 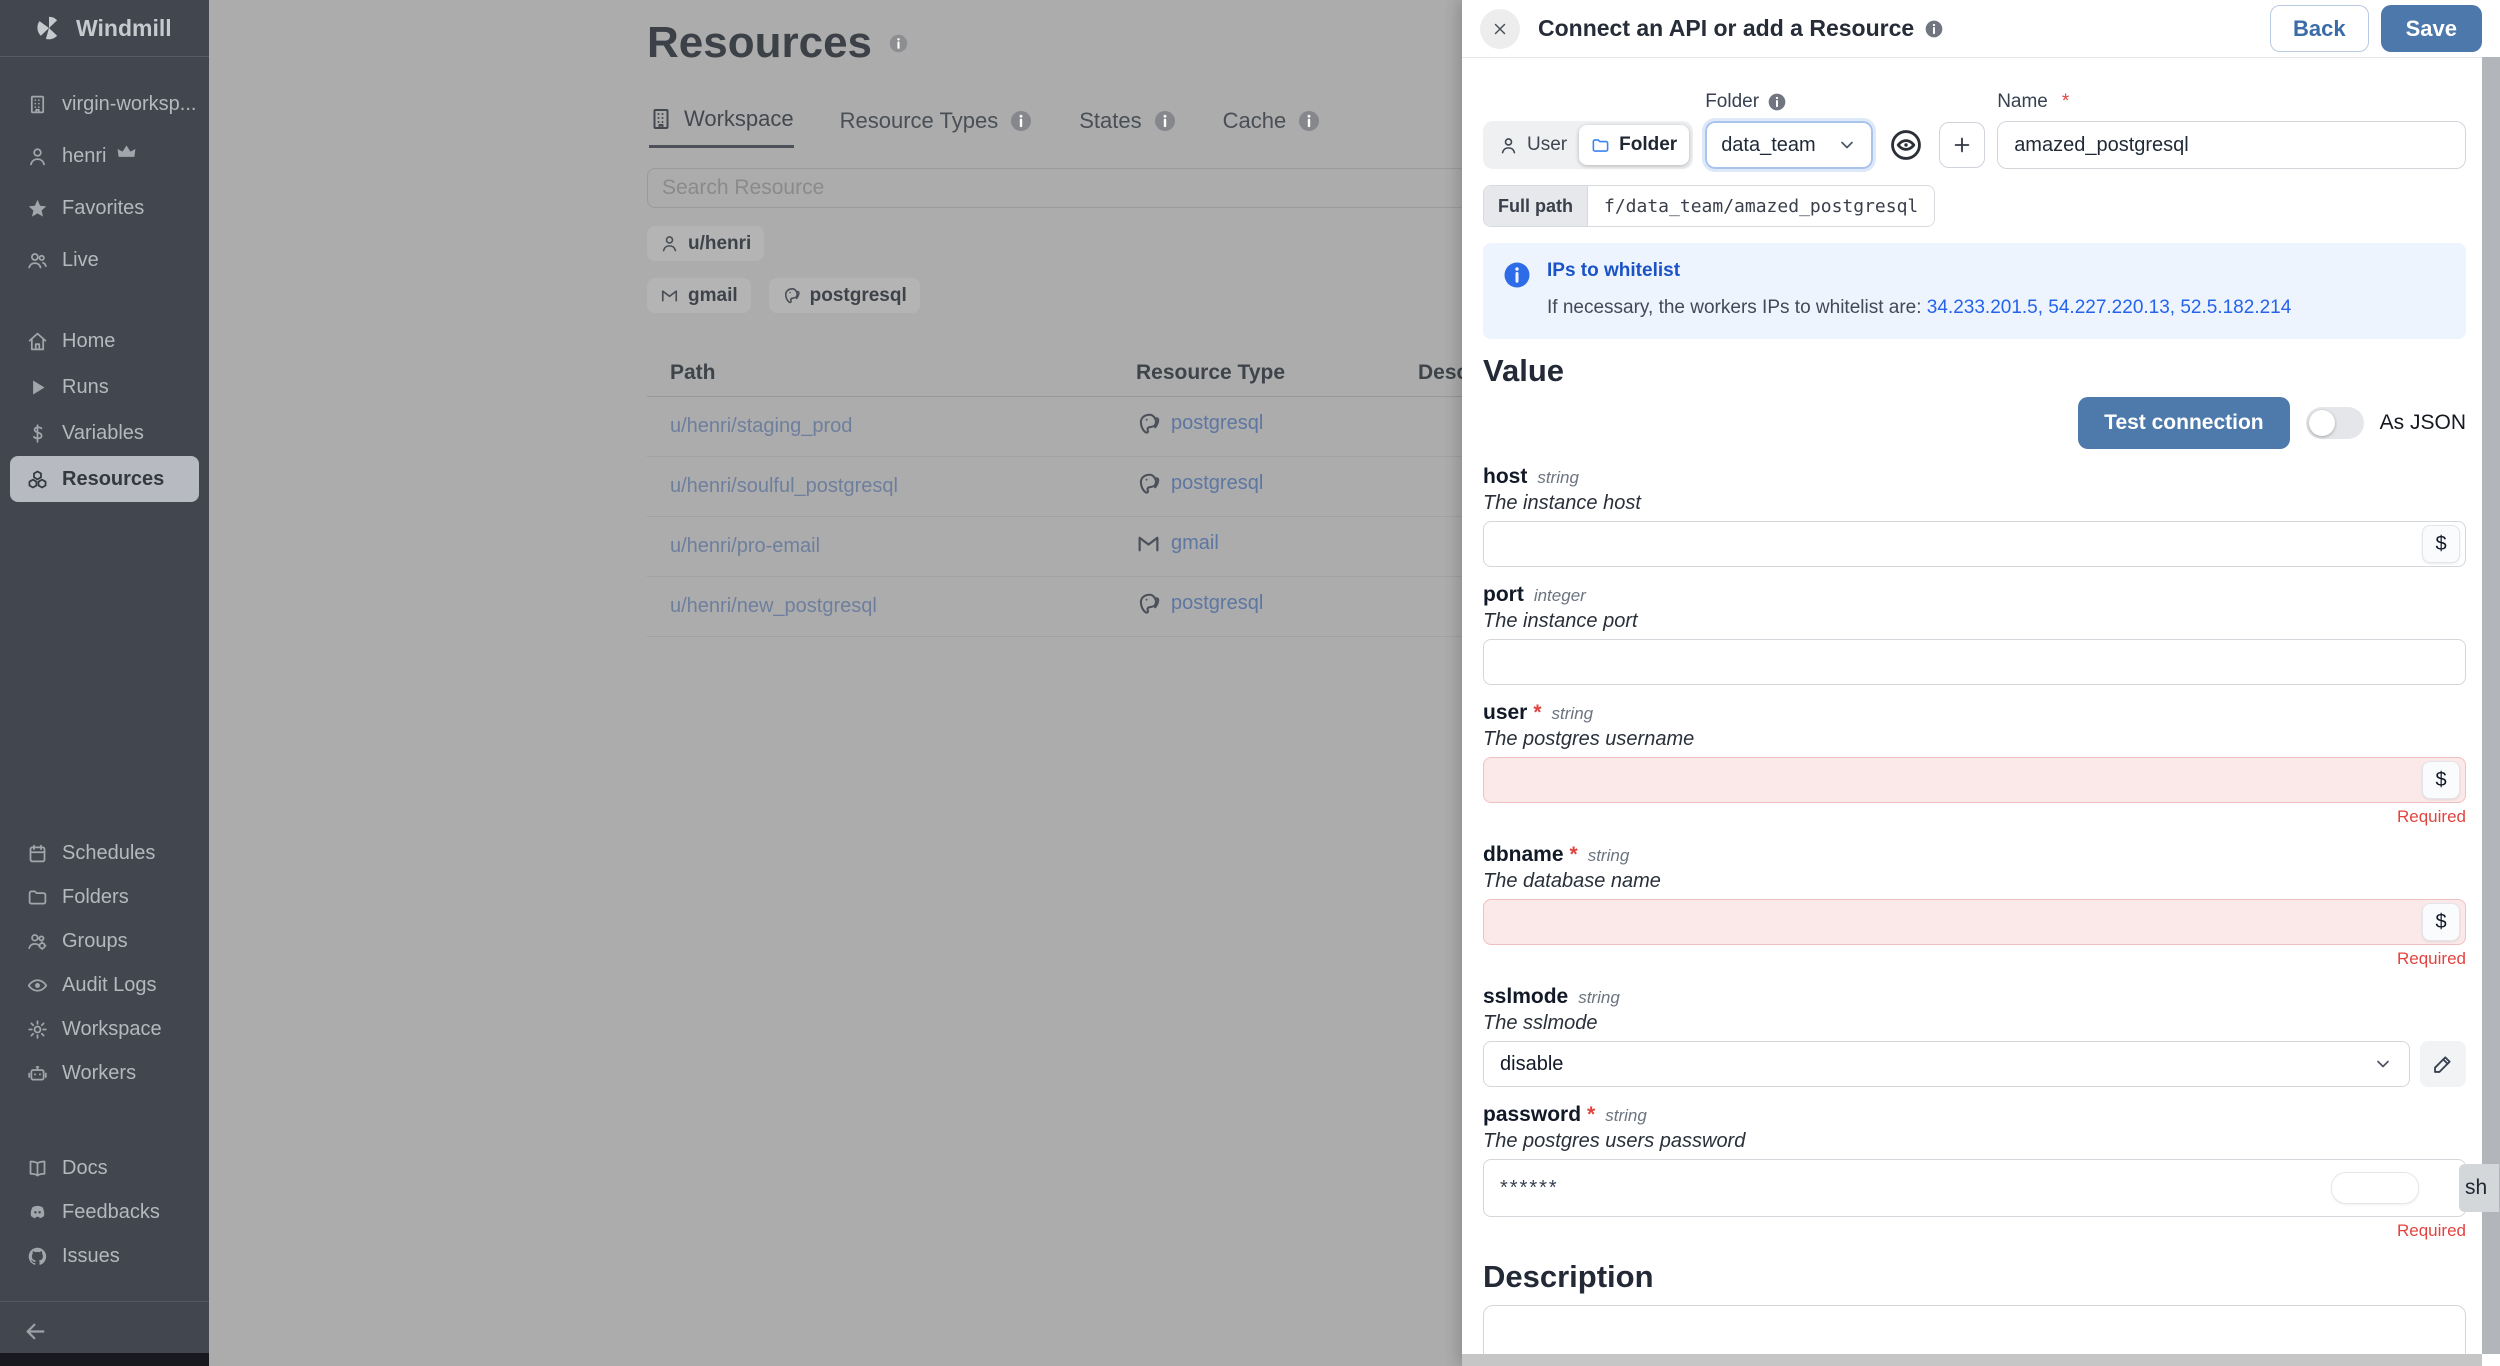 I want to click on vertical-scrollbar, so click(x=2491, y=705).